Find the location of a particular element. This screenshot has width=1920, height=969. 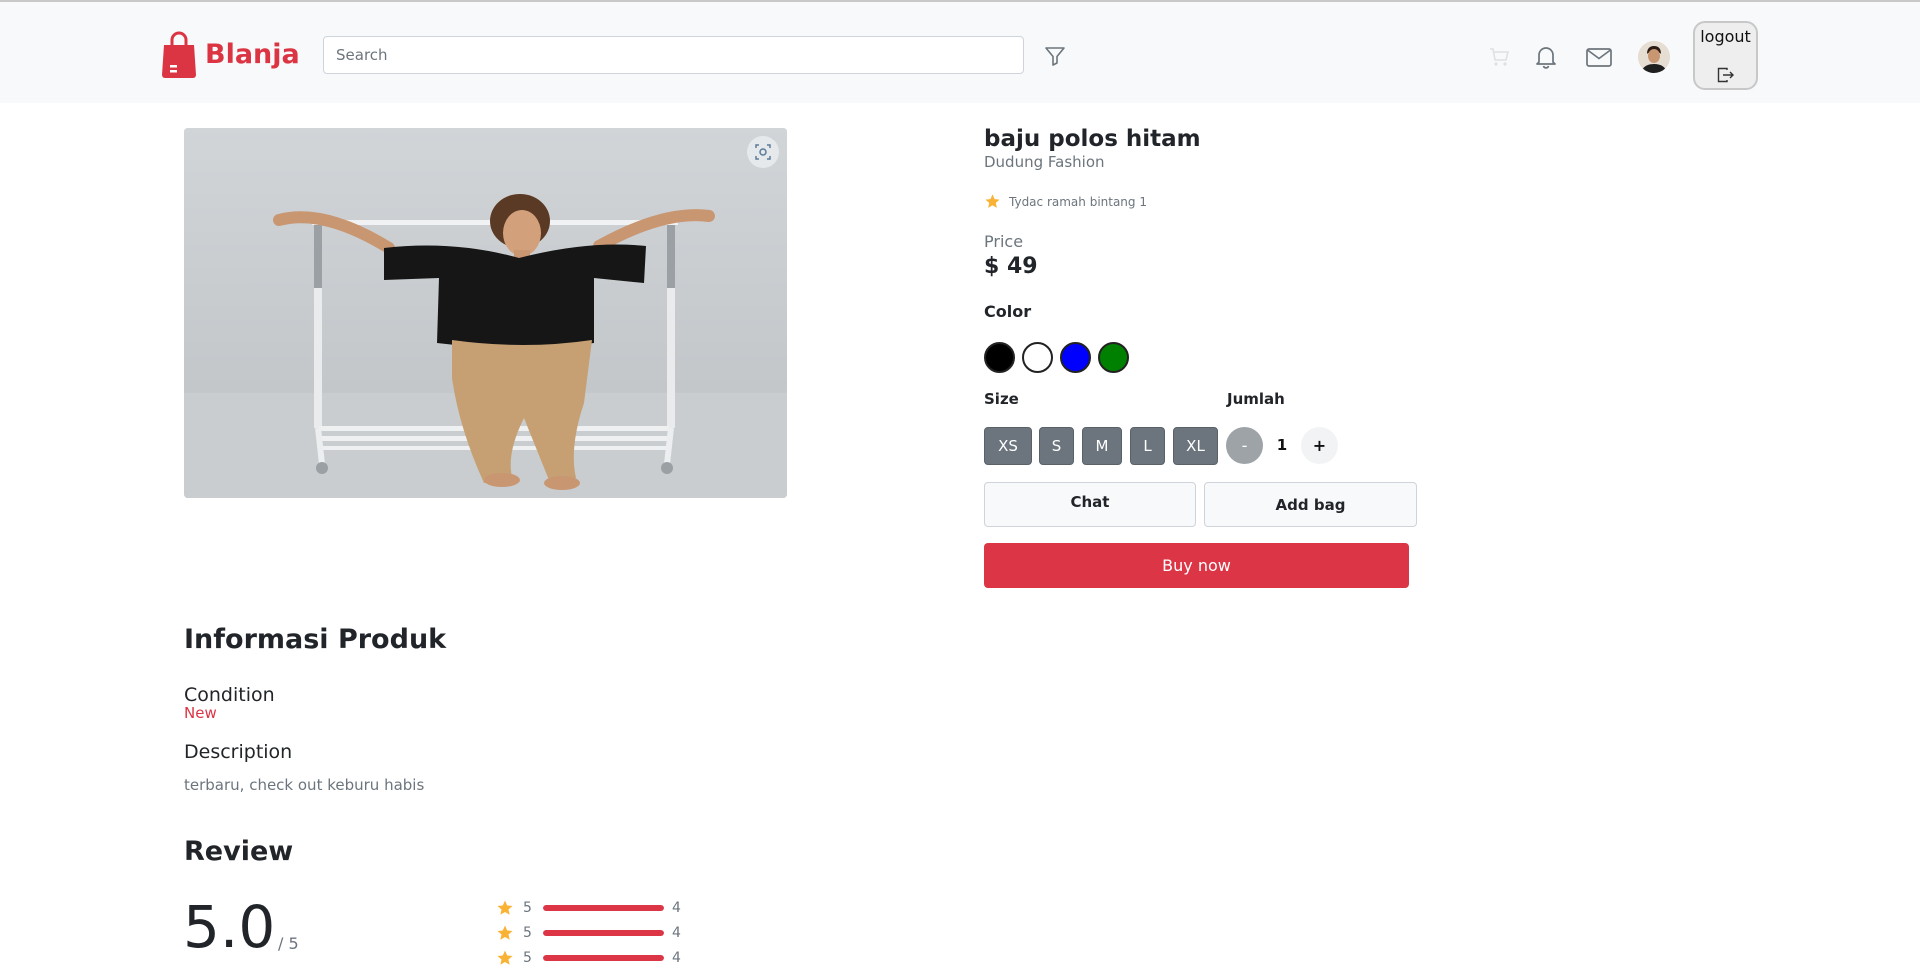

price-label: Price is located at coordinates (1004, 241).